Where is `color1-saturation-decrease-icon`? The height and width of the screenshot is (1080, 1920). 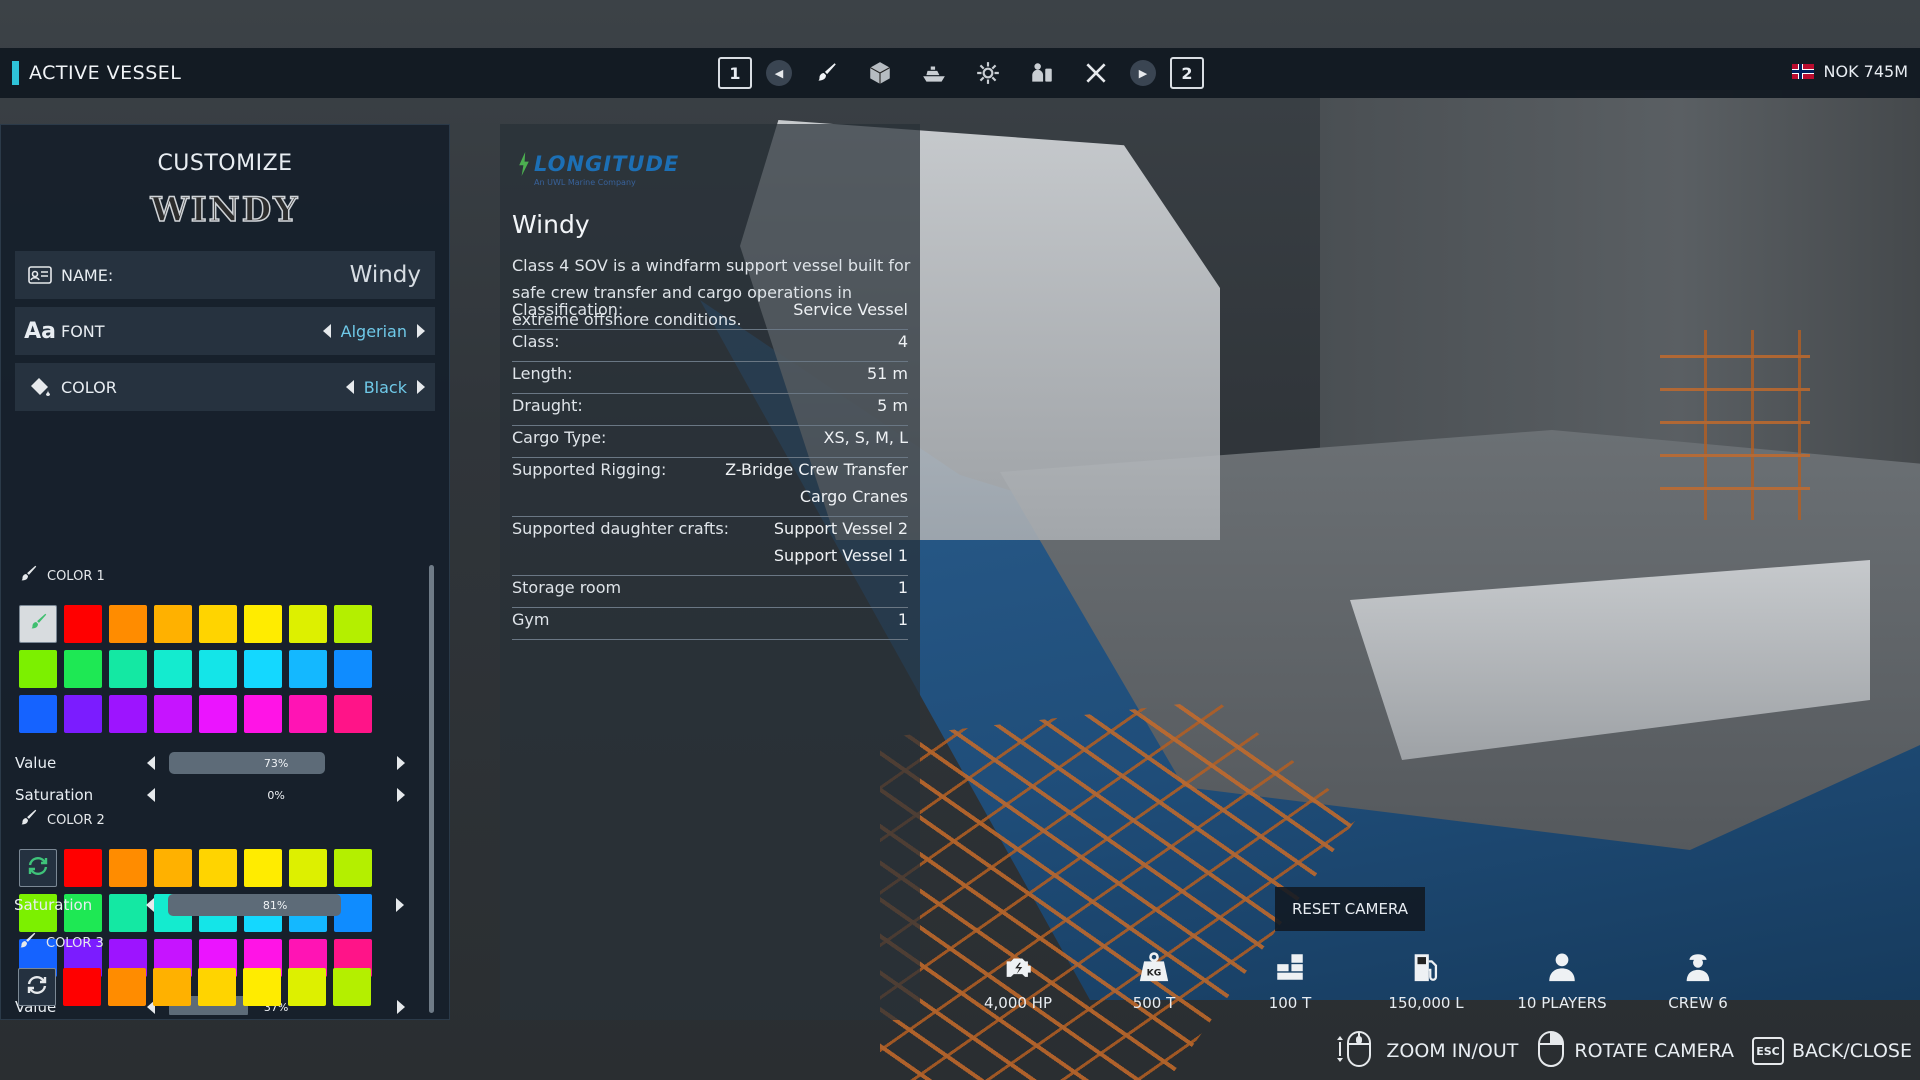
color1-saturation-decrease-icon is located at coordinates (151, 795).